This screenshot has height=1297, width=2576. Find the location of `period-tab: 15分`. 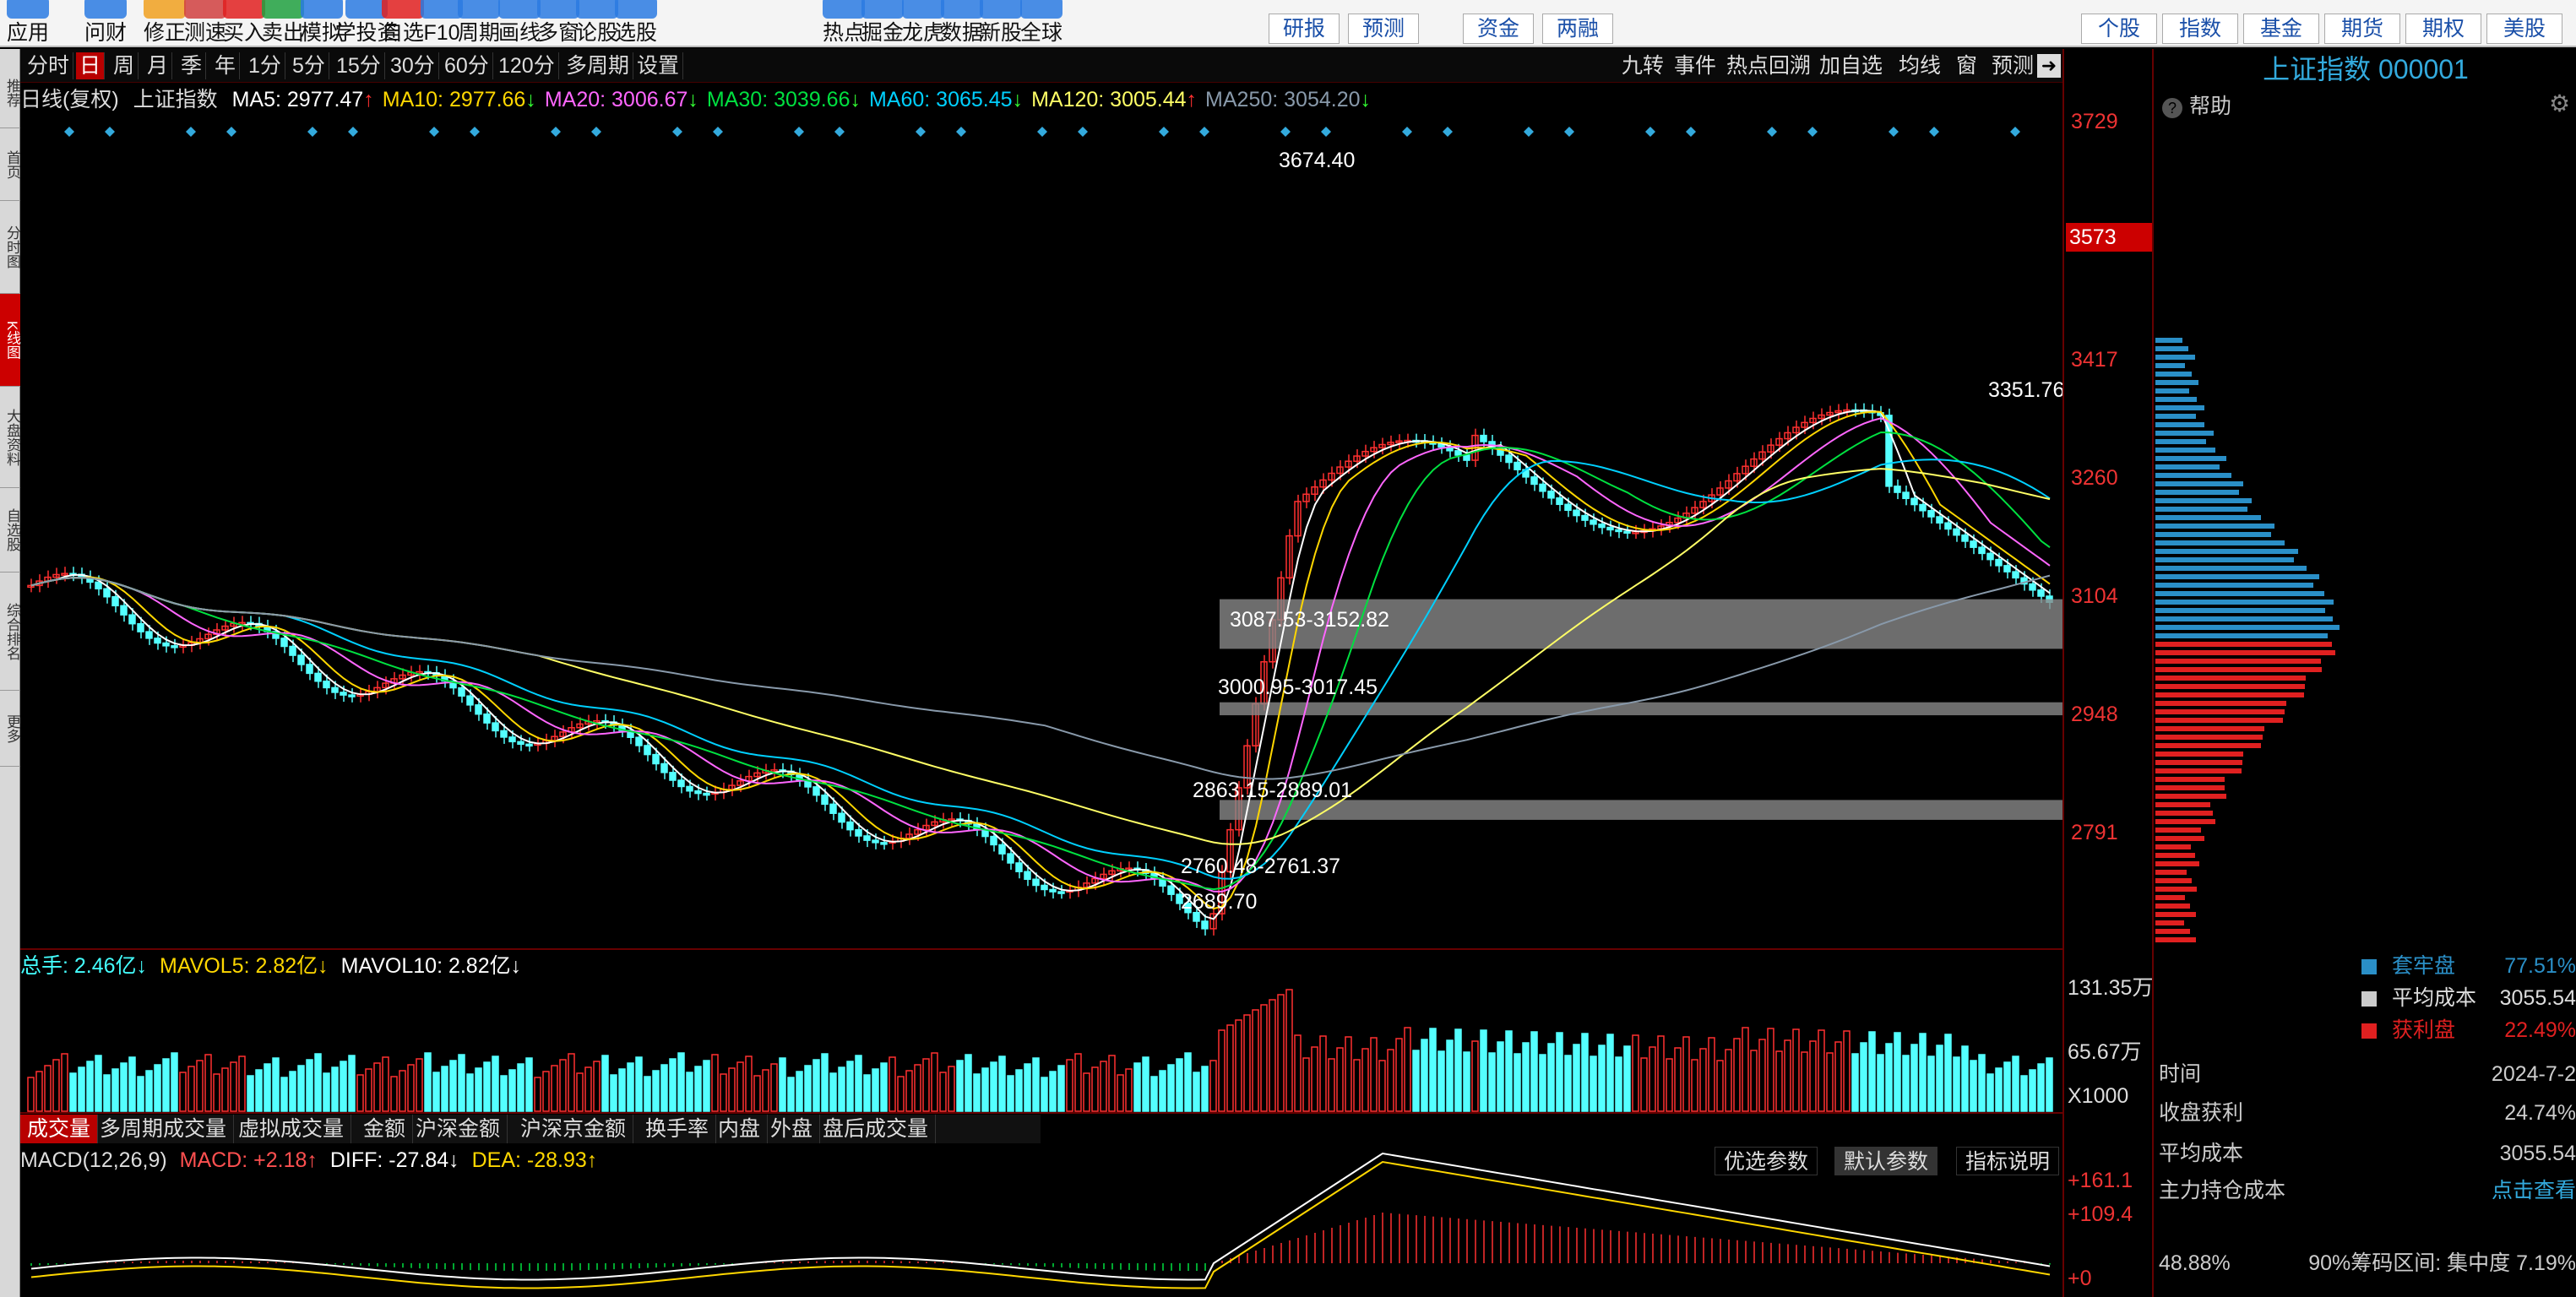

period-tab: 15分 is located at coordinates (359, 65).